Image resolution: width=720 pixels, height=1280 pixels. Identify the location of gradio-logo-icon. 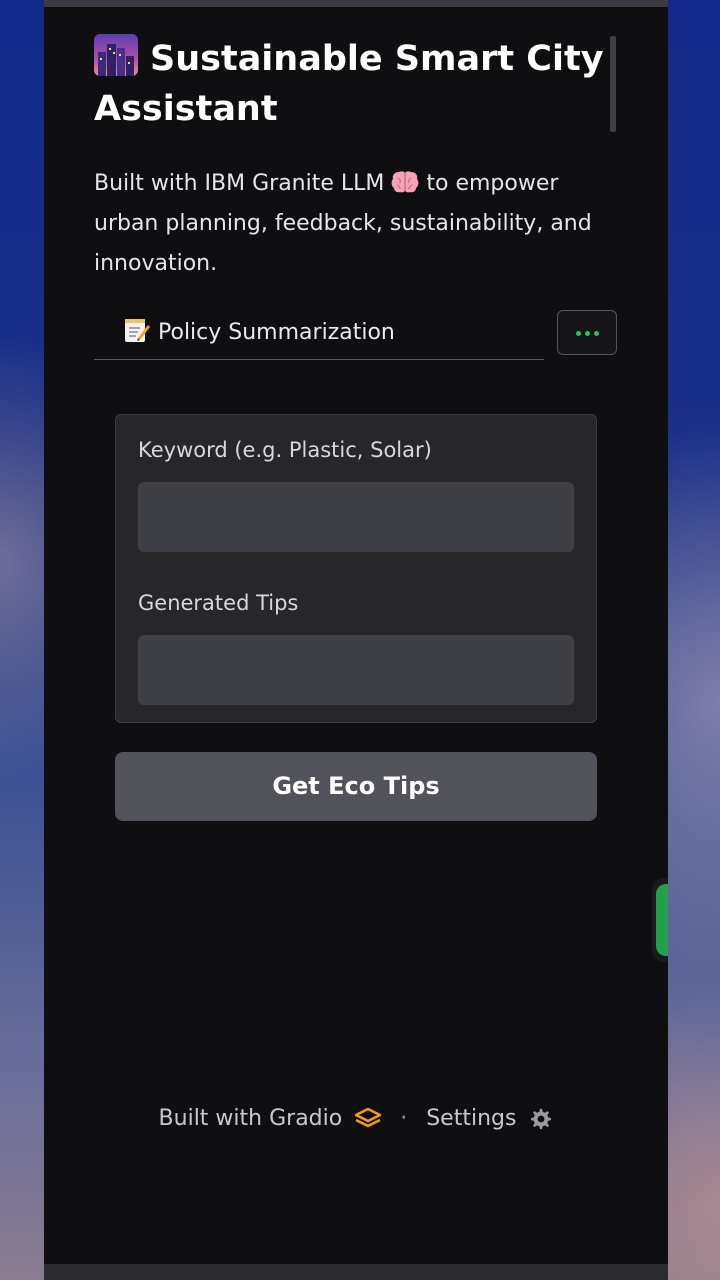
(368, 1118).